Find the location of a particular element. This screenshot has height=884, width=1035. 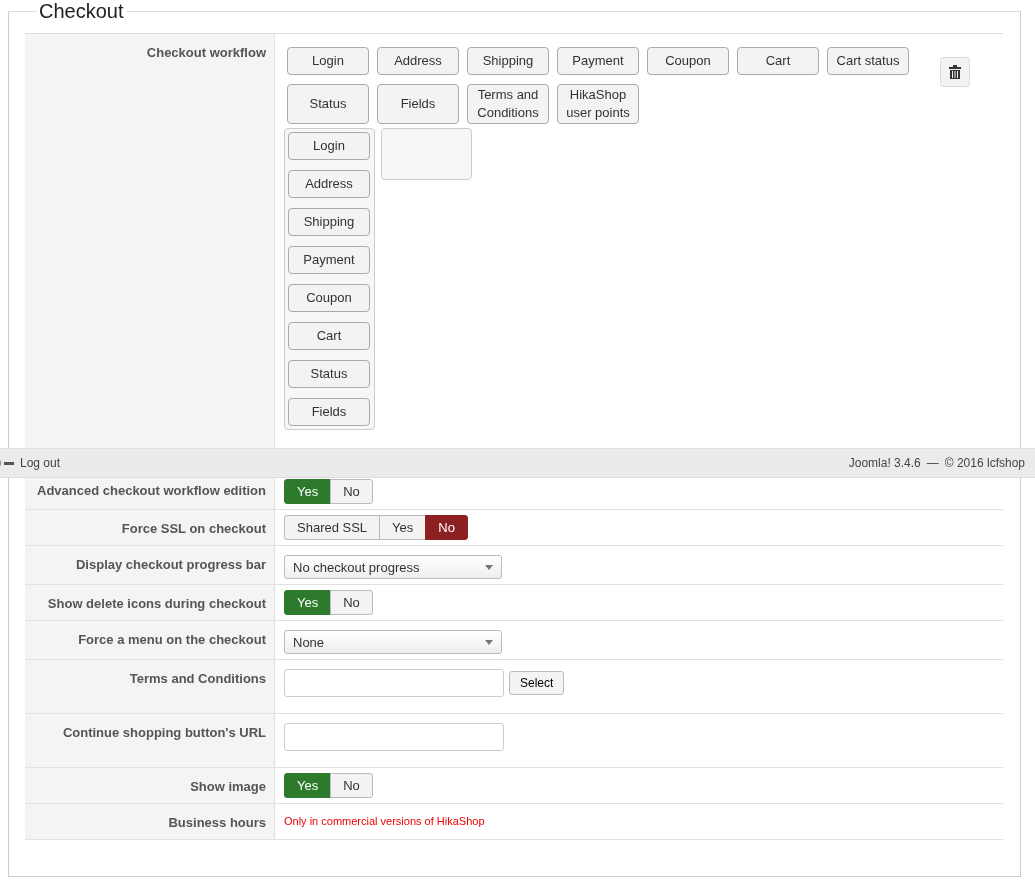

version-text: Joomla! 3.4.6 is located at coordinates (884, 463).